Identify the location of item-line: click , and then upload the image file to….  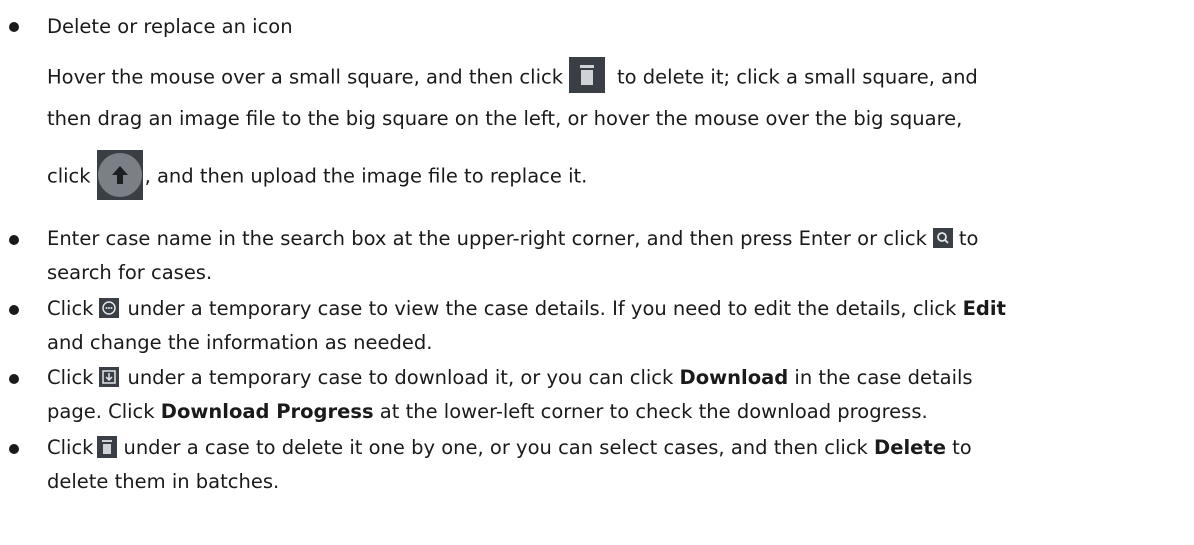
(317, 176).